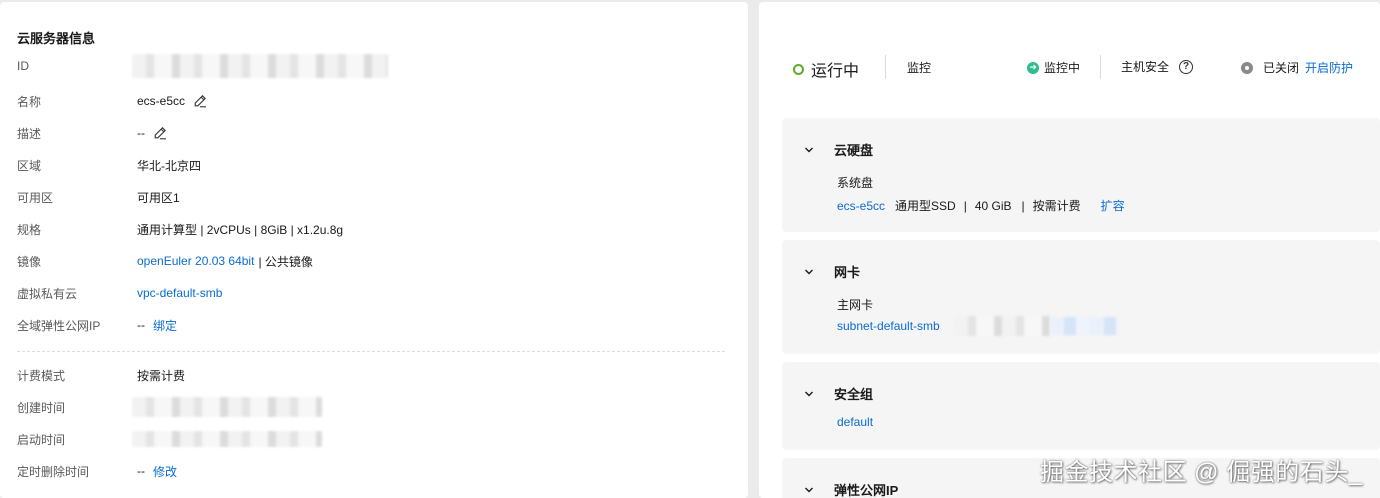  What do you see at coordinates (160, 133) in the screenshot?
I see `edit-description-icon` at bounding box center [160, 133].